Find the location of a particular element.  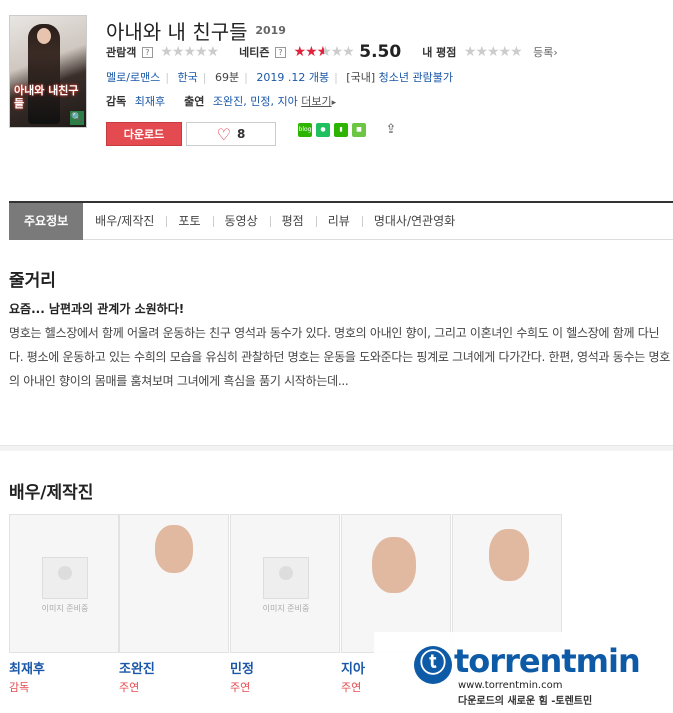

cast-label: 출연 is located at coordinates (194, 101).